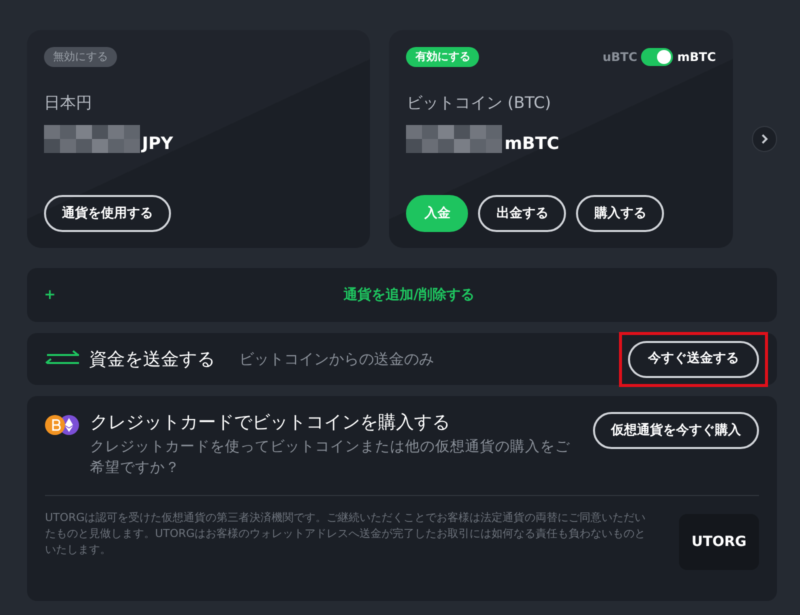 Image resolution: width=800 pixels, height=615 pixels. What do you see at coordinates (152, 360) in the screenshot?
I see `send-title: 資金を送金する` at bounding box center [152, 360].